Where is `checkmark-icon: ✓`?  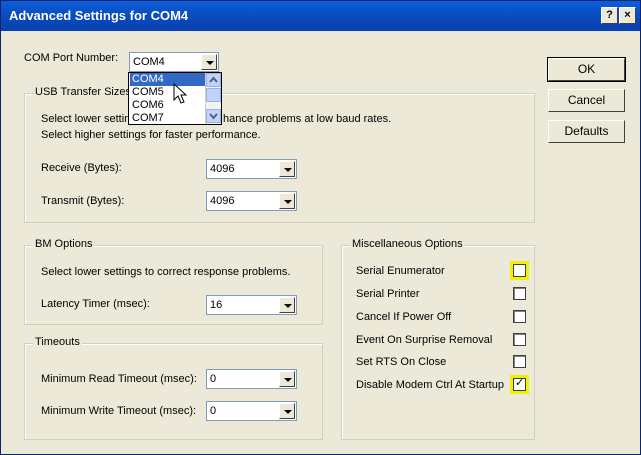
checkmark-icon: ✓ is located at coordinates (520, 383).